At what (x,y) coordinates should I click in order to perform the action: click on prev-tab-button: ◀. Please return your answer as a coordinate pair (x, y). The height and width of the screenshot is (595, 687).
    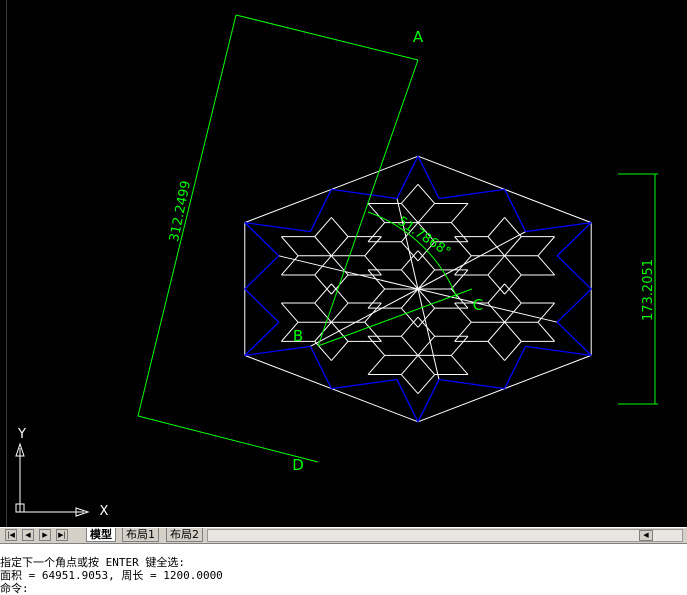
    Looking at the image, I should click on (28, 535).